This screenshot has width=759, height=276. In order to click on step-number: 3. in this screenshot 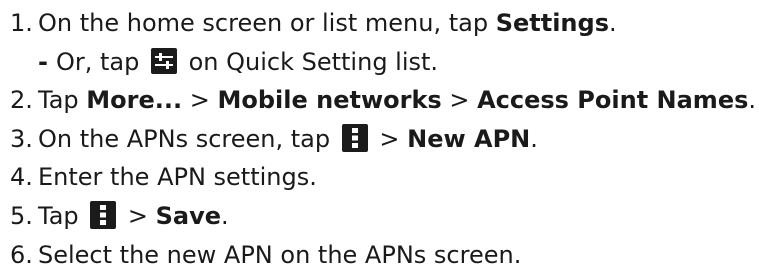, I will do `click(21, 138)`.